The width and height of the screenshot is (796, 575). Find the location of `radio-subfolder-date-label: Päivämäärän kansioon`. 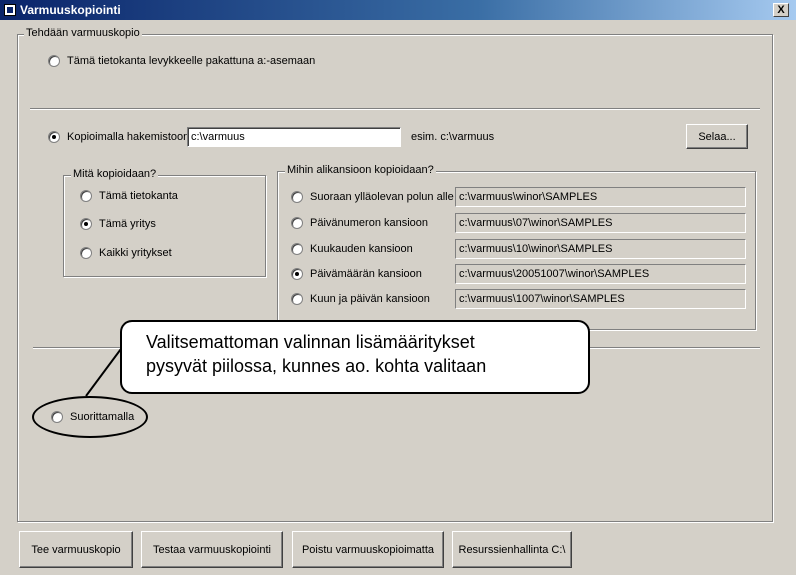

radio-subfolder-date-label: Päivämäärän kansioon is located at coordinates (366, 274).